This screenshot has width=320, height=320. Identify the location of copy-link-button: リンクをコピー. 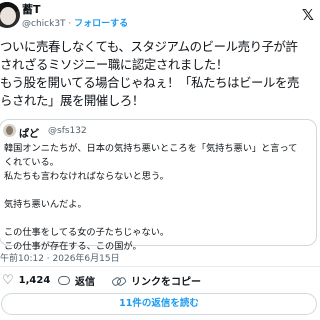
(156, 280).